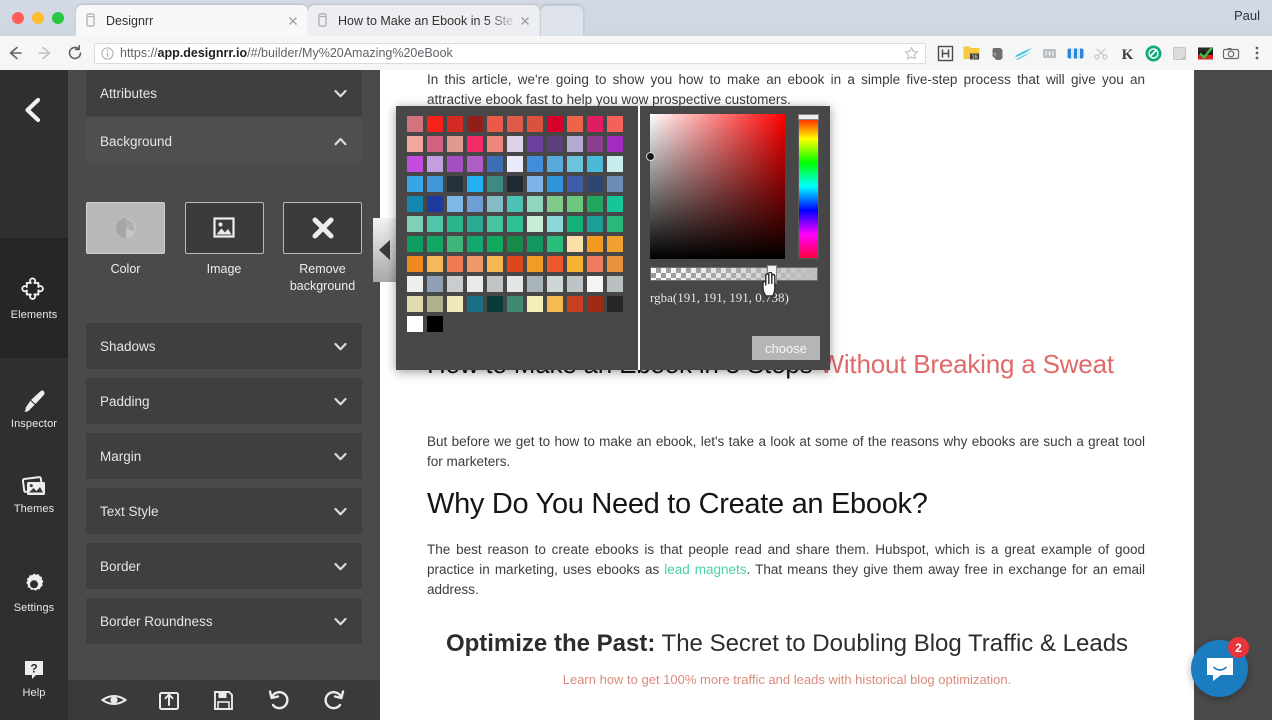 The height and width of the screenshot is (720, 1272). Describe the element at coordinates (734, 274) in the screenshot. I see `alpha-slider` at that location.